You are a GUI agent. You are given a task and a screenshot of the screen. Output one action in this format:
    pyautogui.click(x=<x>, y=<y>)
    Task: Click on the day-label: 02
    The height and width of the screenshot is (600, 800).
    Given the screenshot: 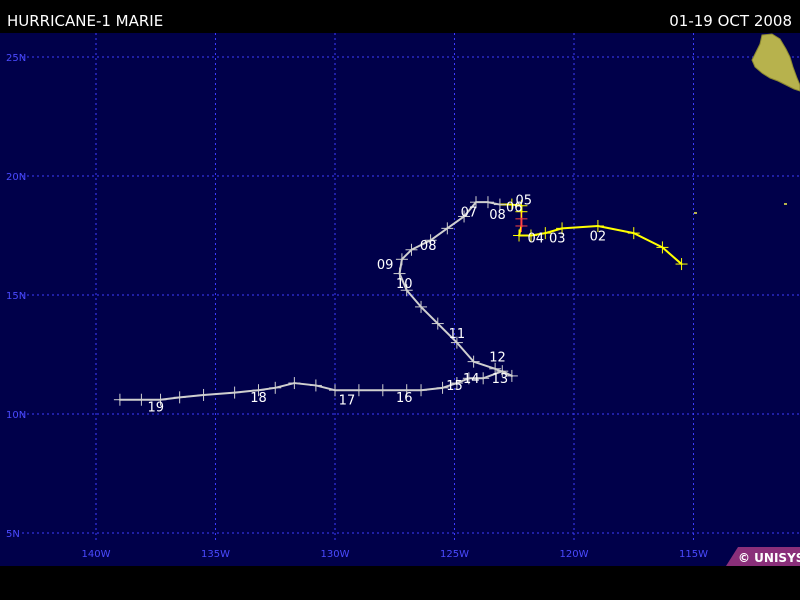 What is the action you would take?
    pyautogui.click(x=598, y=236)
    